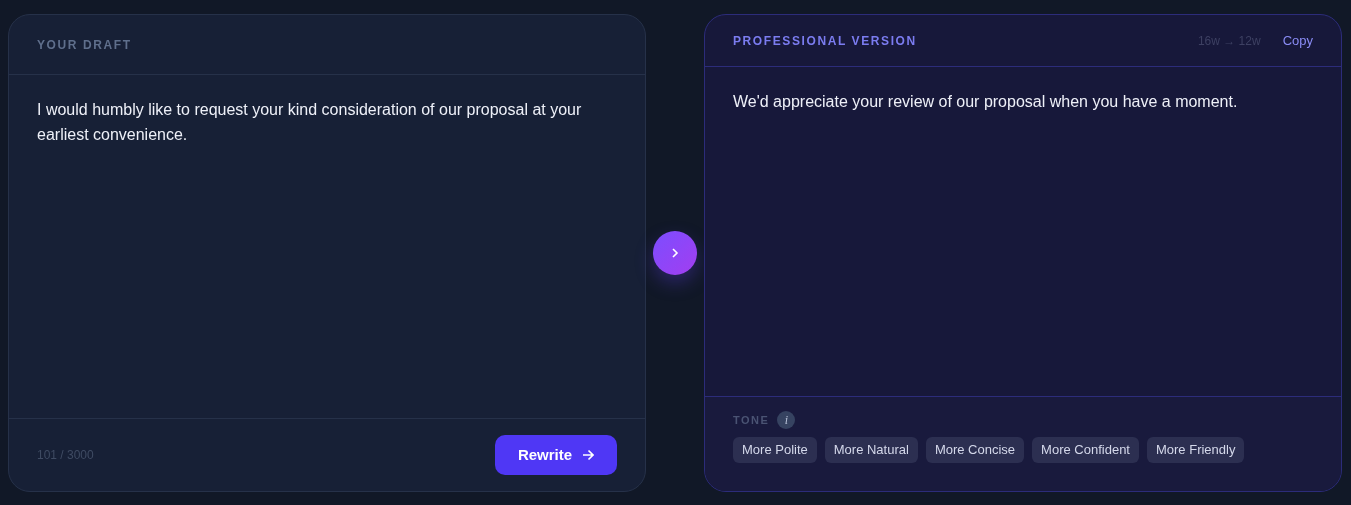 This screenshot has height=505, width=1351. I want to click on result-text: We'd appreciate your review of our proposal when you have a moment., so click(986, 102).